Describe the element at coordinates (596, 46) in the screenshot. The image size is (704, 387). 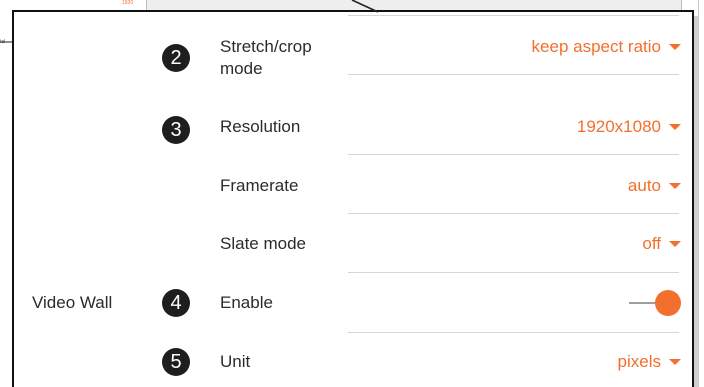
I see `stretch-crop-value: keep aspect ratio` at that location.